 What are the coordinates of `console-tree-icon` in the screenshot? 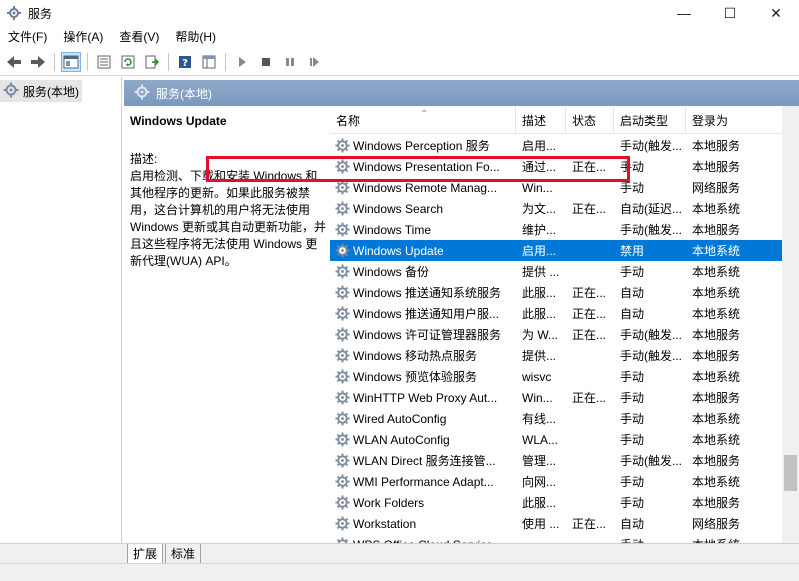 It's located at (71, 61).